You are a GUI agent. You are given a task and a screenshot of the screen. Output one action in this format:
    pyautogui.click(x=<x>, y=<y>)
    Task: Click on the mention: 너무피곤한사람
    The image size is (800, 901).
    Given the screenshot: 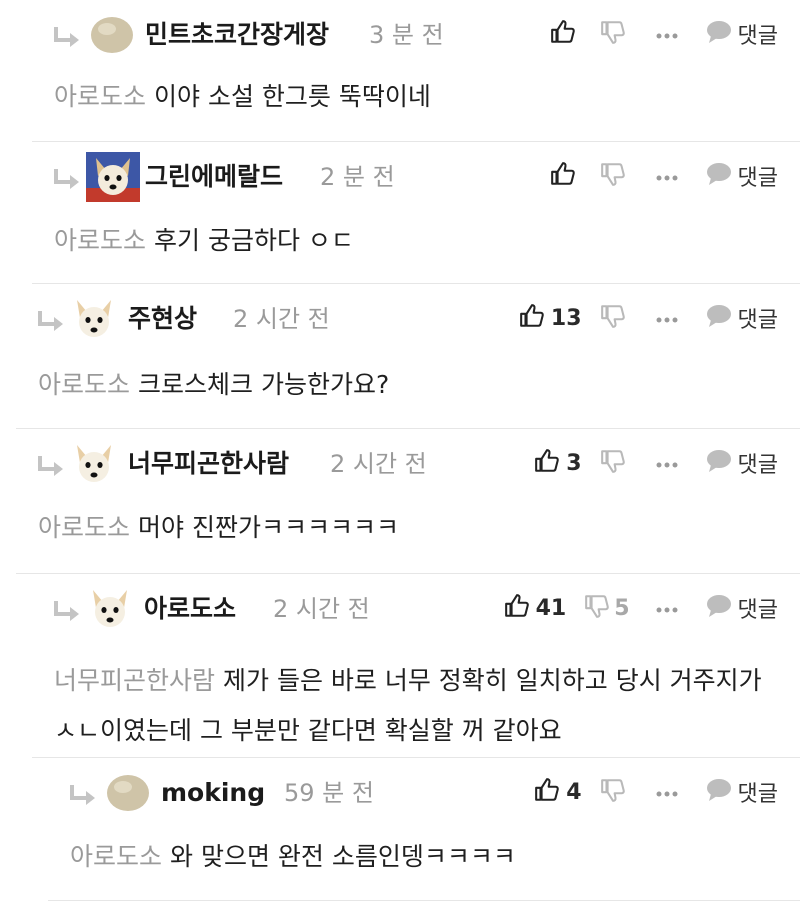 What is the action you would take?
    pyautogui.click(x=134, y=680)
    